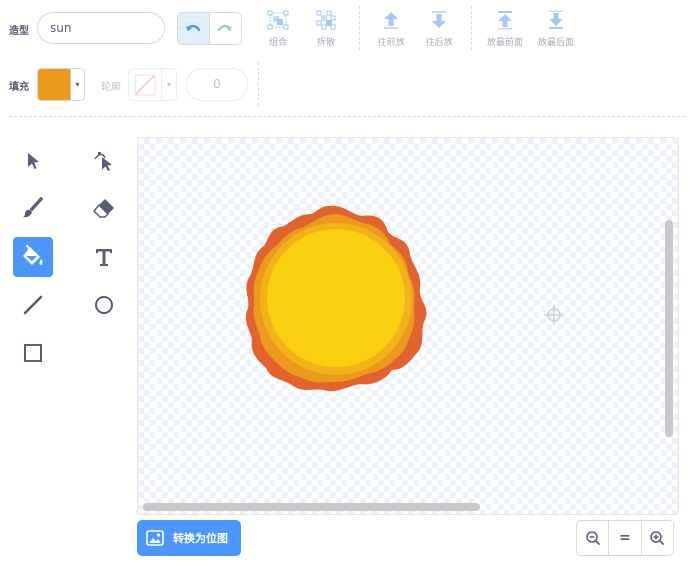 Image resolution: width=693 pixels, height=566 pixels. Describe the element at coordinates (391, 20) in the screenshot. I see `arrow-up-icon` at that location.